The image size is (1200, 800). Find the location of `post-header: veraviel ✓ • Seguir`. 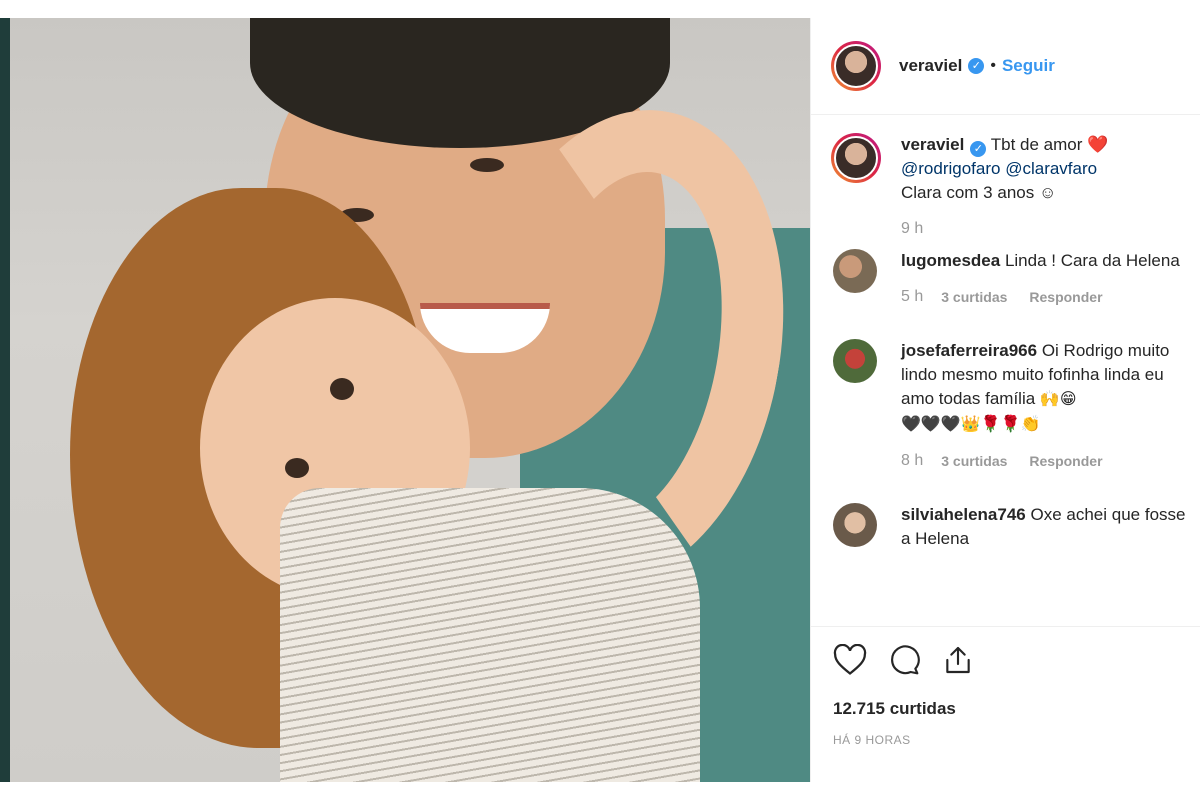

post-header: veraviel ✓ • Seguir is located at coordinates (1005, 66).